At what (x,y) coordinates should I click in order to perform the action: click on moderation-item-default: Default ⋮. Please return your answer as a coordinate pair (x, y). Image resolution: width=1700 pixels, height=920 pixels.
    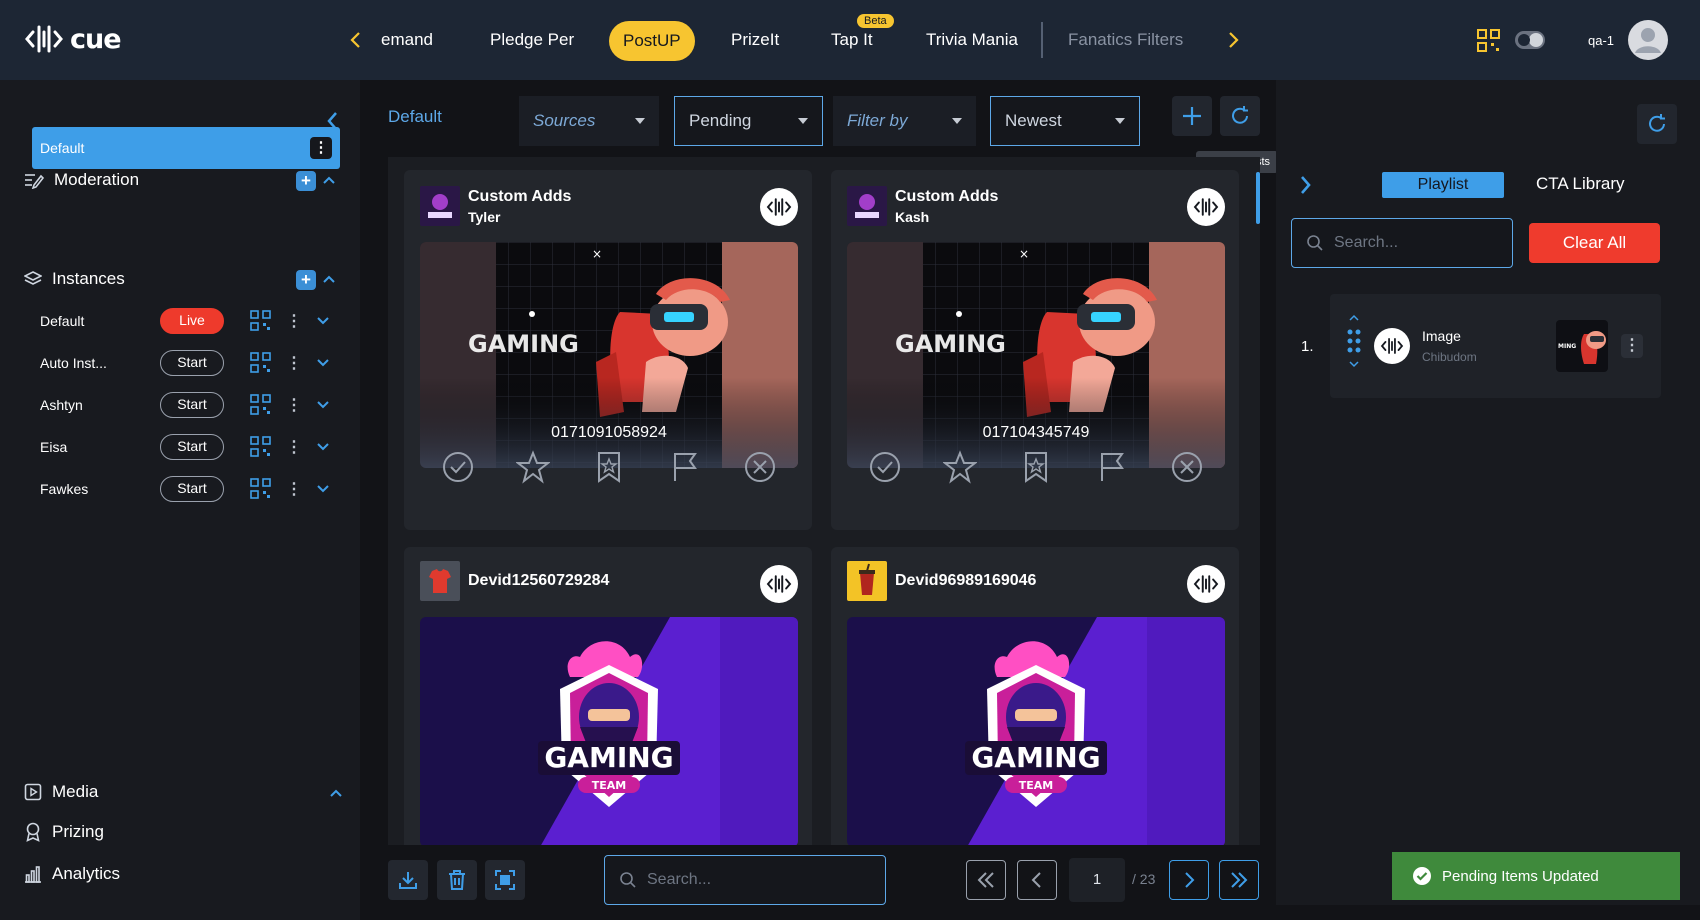
    Looking at the image, I should click on (186, 148).